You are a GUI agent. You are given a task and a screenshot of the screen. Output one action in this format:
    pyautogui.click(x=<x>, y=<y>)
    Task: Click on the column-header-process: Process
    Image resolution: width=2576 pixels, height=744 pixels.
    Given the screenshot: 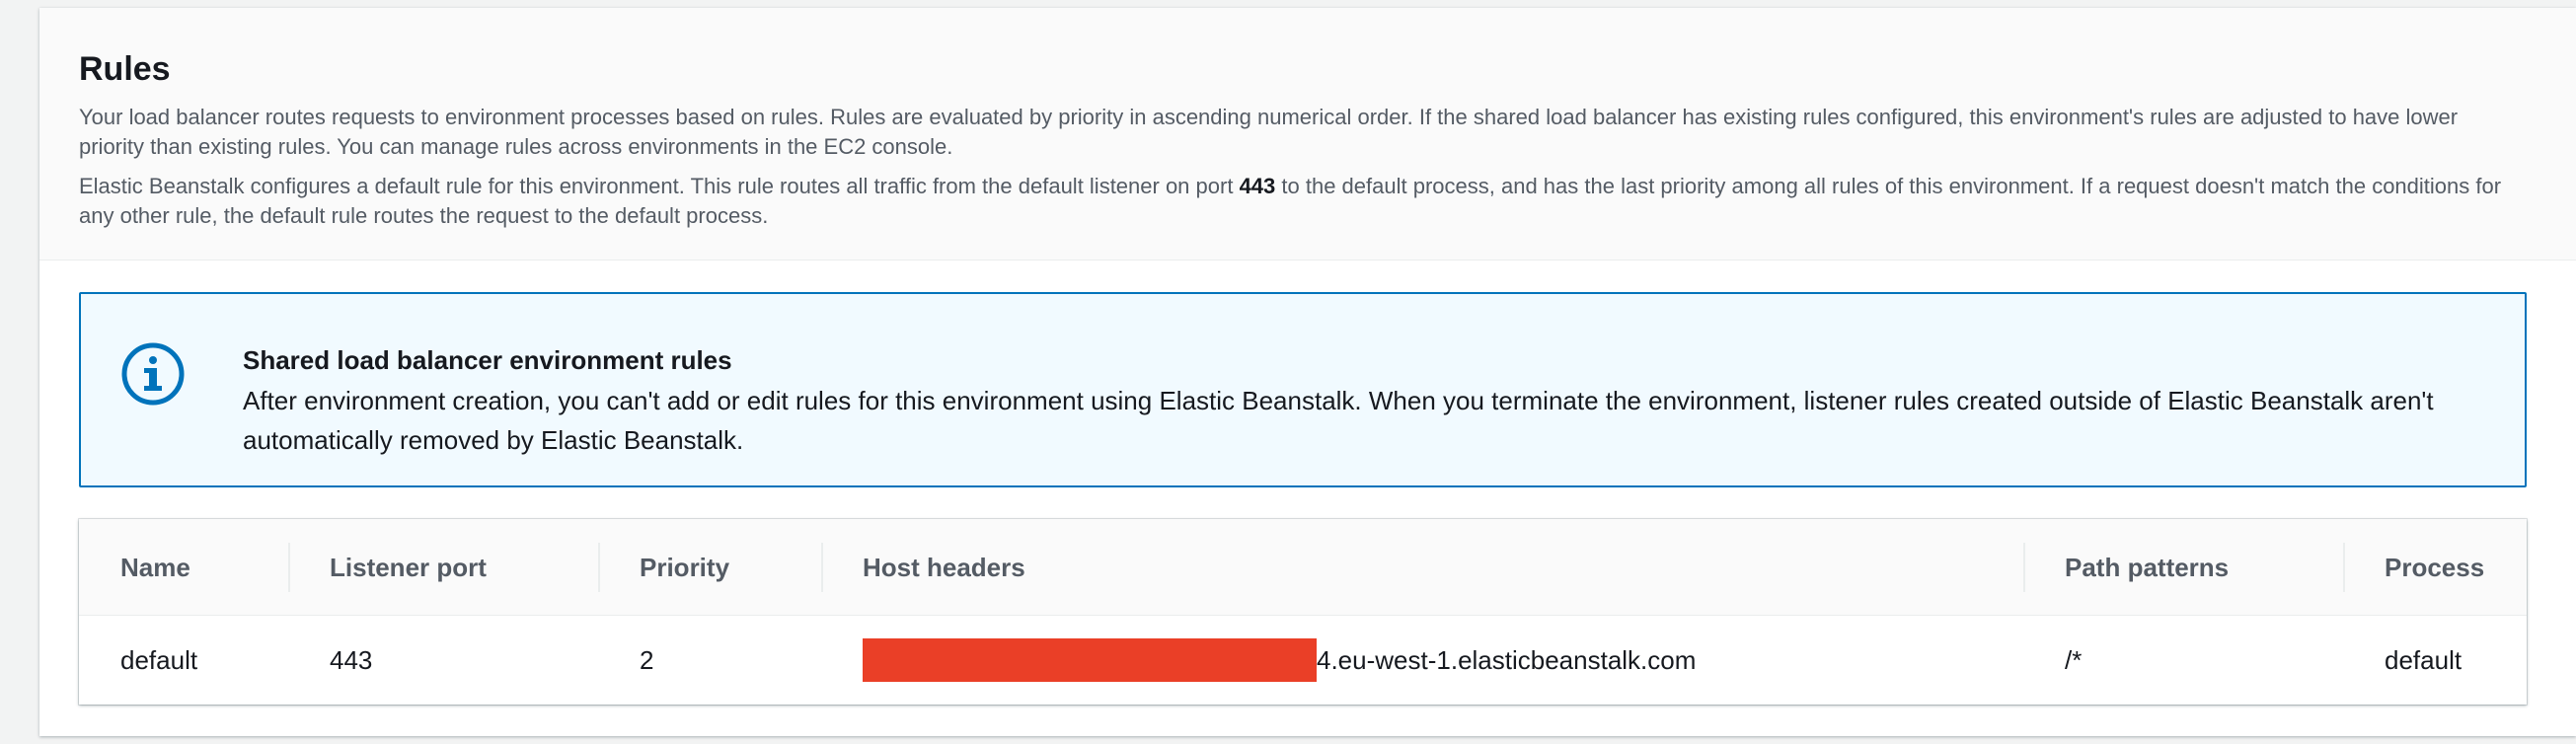 What is the action you would take?
    pyautogui.click(x=2434, y=567)
    